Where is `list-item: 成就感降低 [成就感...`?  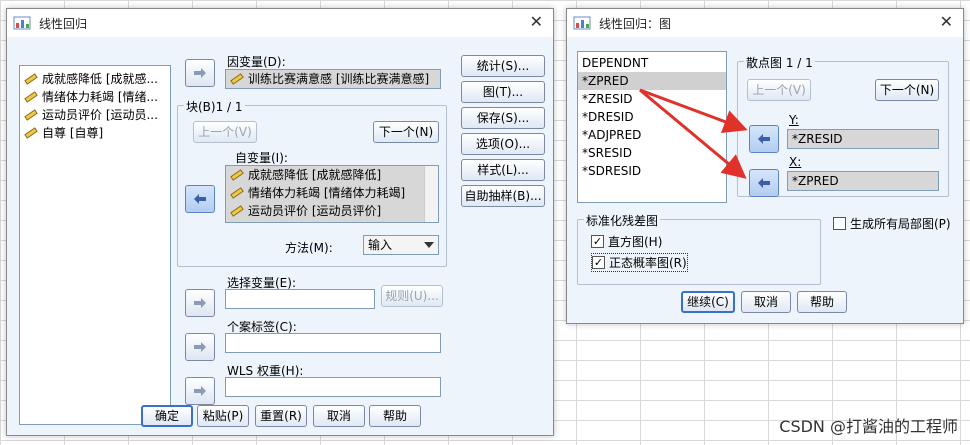 list-item: 成就感降低 [成就感... is located at coordinates (95, 79).